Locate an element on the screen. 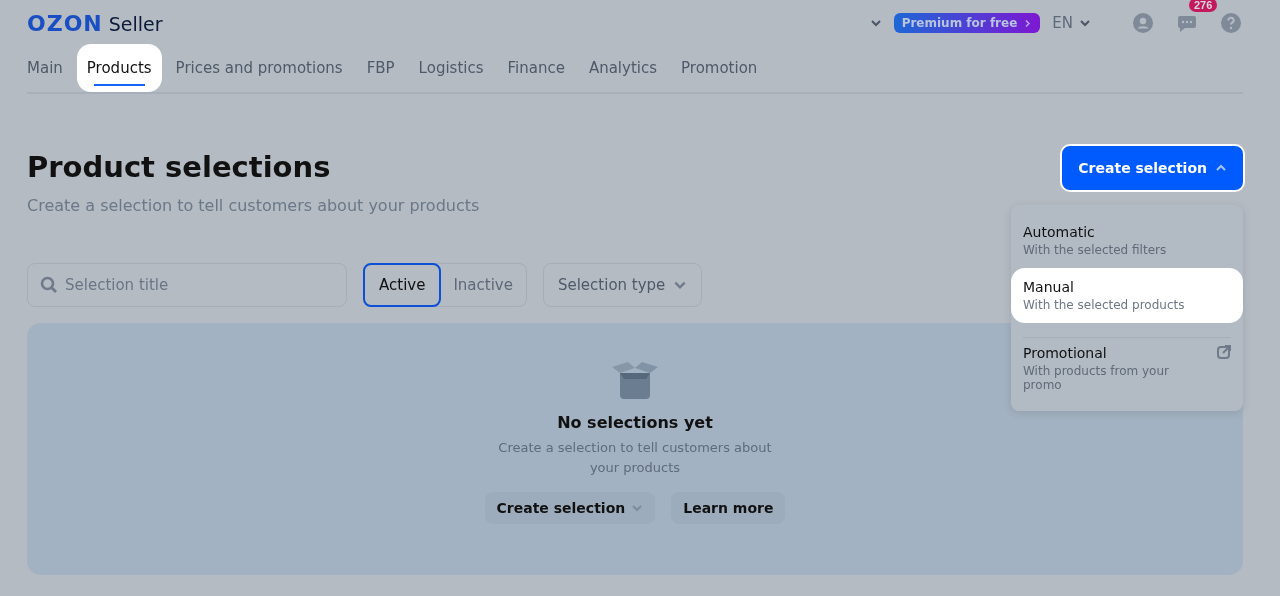  help-icon is located at coordinates (1231, 23).